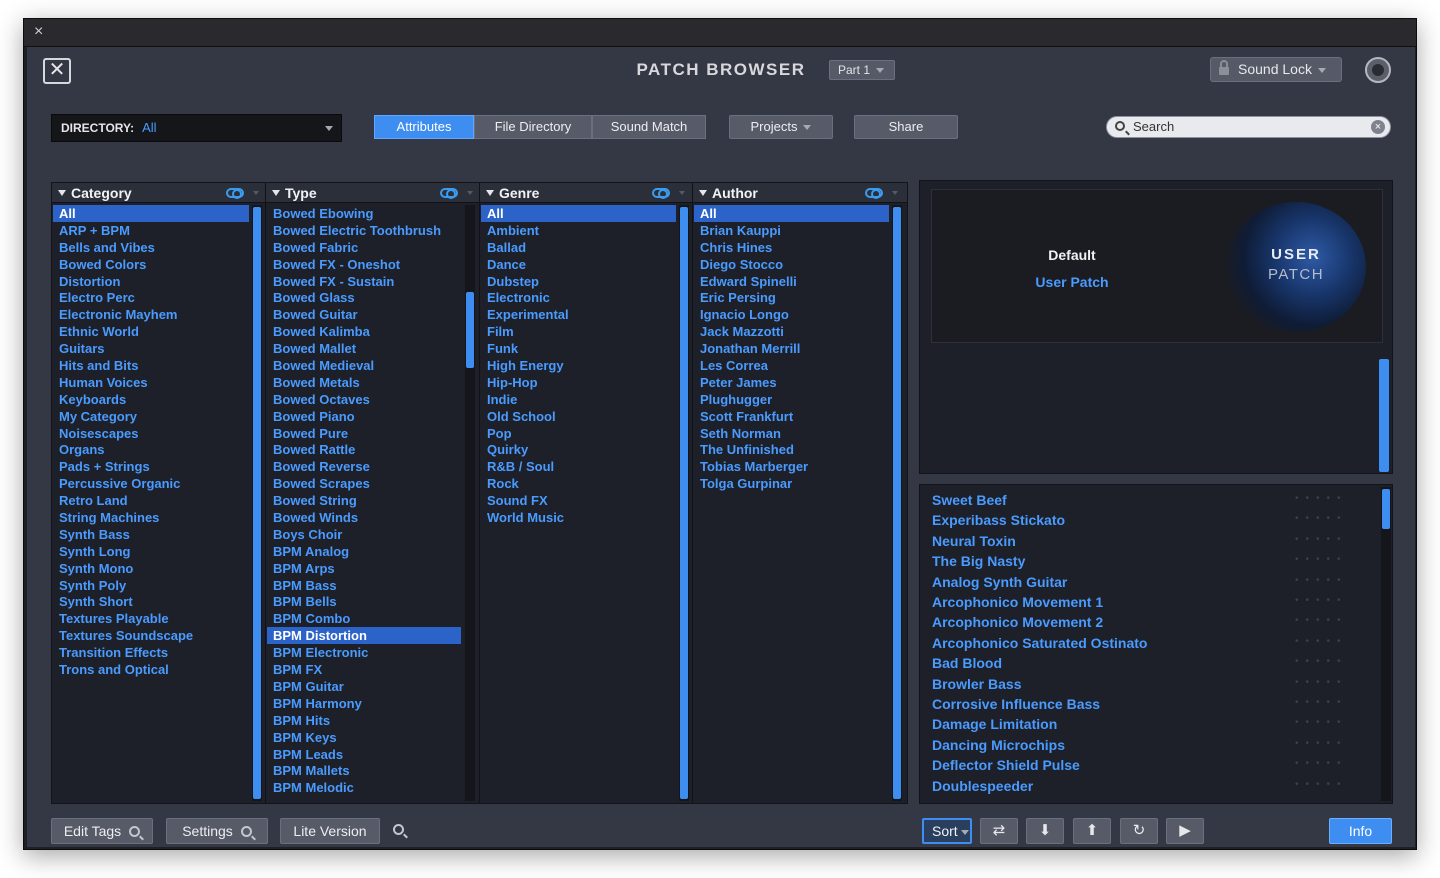 The width and height of the screenshot is (1440, 878). I want to click on list-item: Keyboards, so click(151, 399).